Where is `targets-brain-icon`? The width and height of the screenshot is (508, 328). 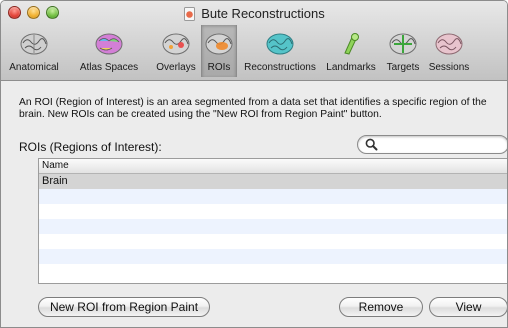 targets-brain-icon is located at coordinates (403, 44).